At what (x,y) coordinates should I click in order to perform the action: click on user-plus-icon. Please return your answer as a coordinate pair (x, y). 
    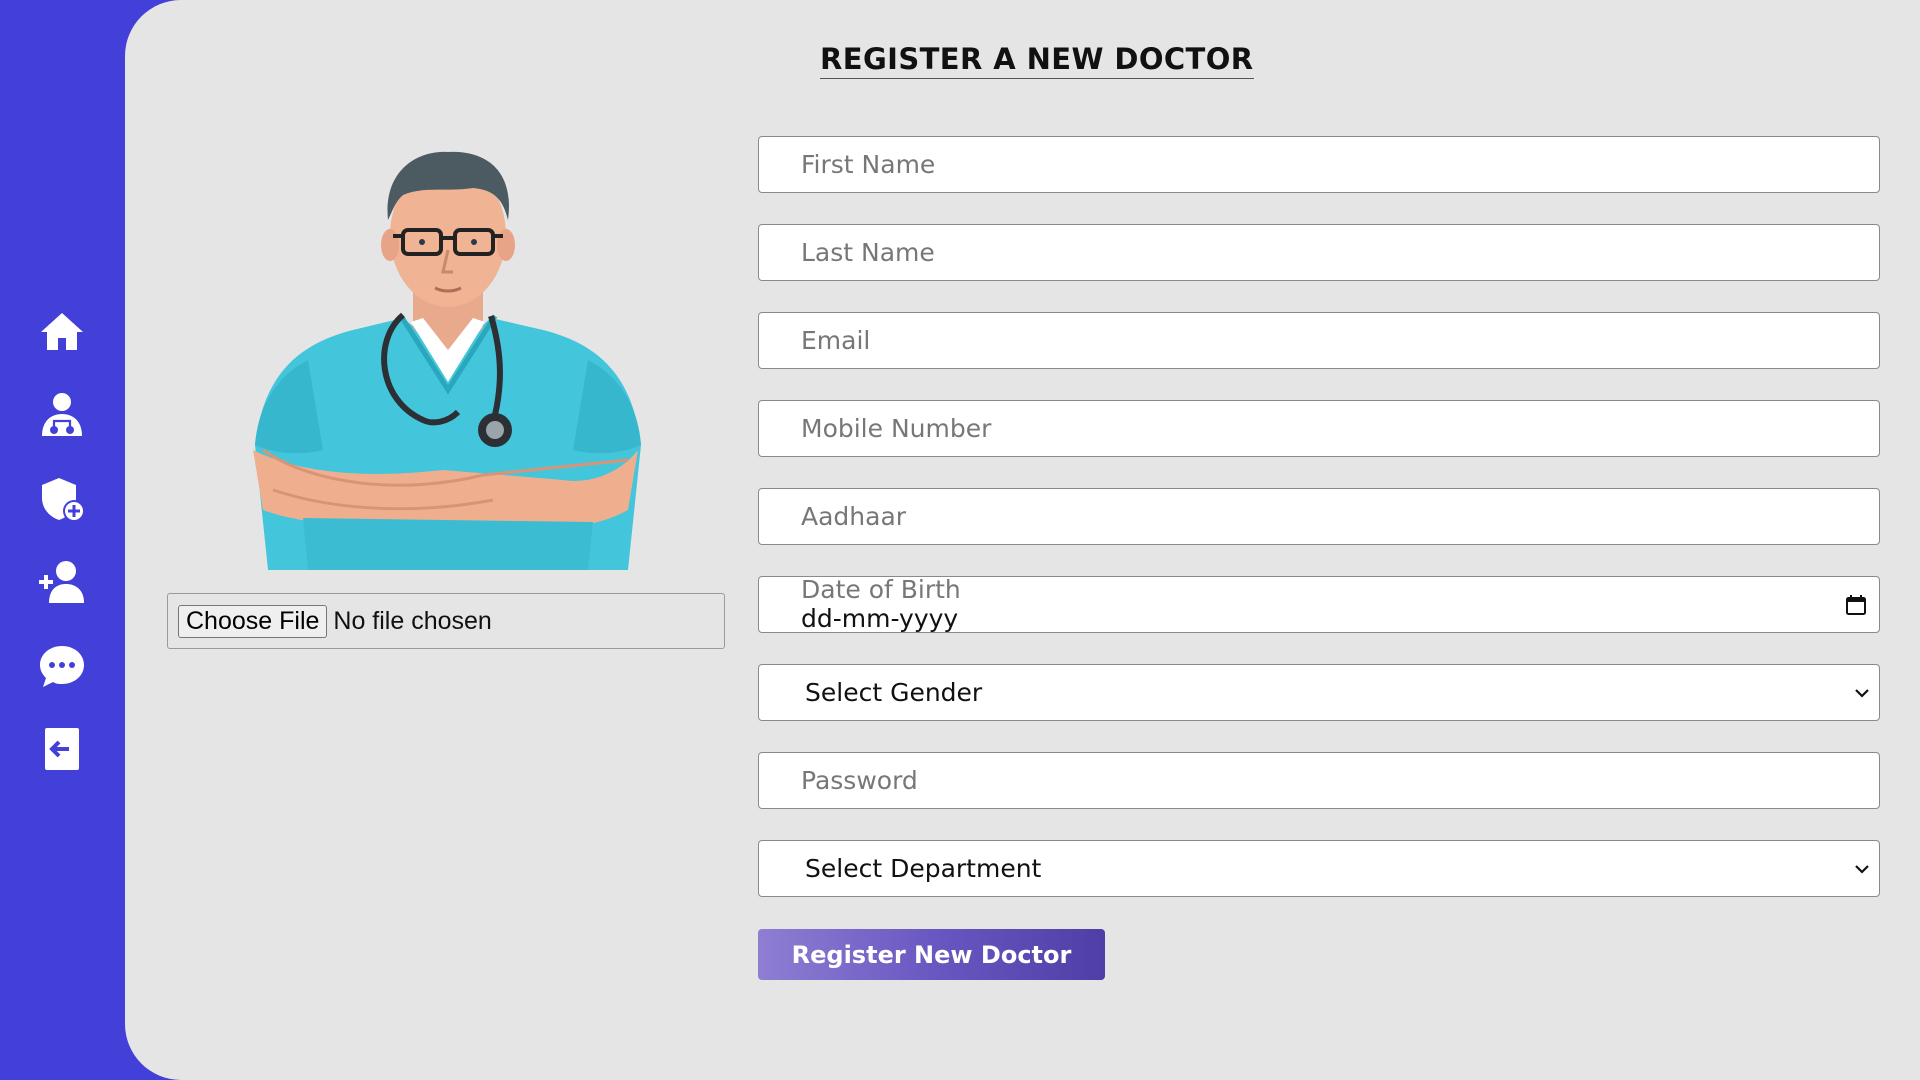
    Looking at the image, I should click on (62, 582).